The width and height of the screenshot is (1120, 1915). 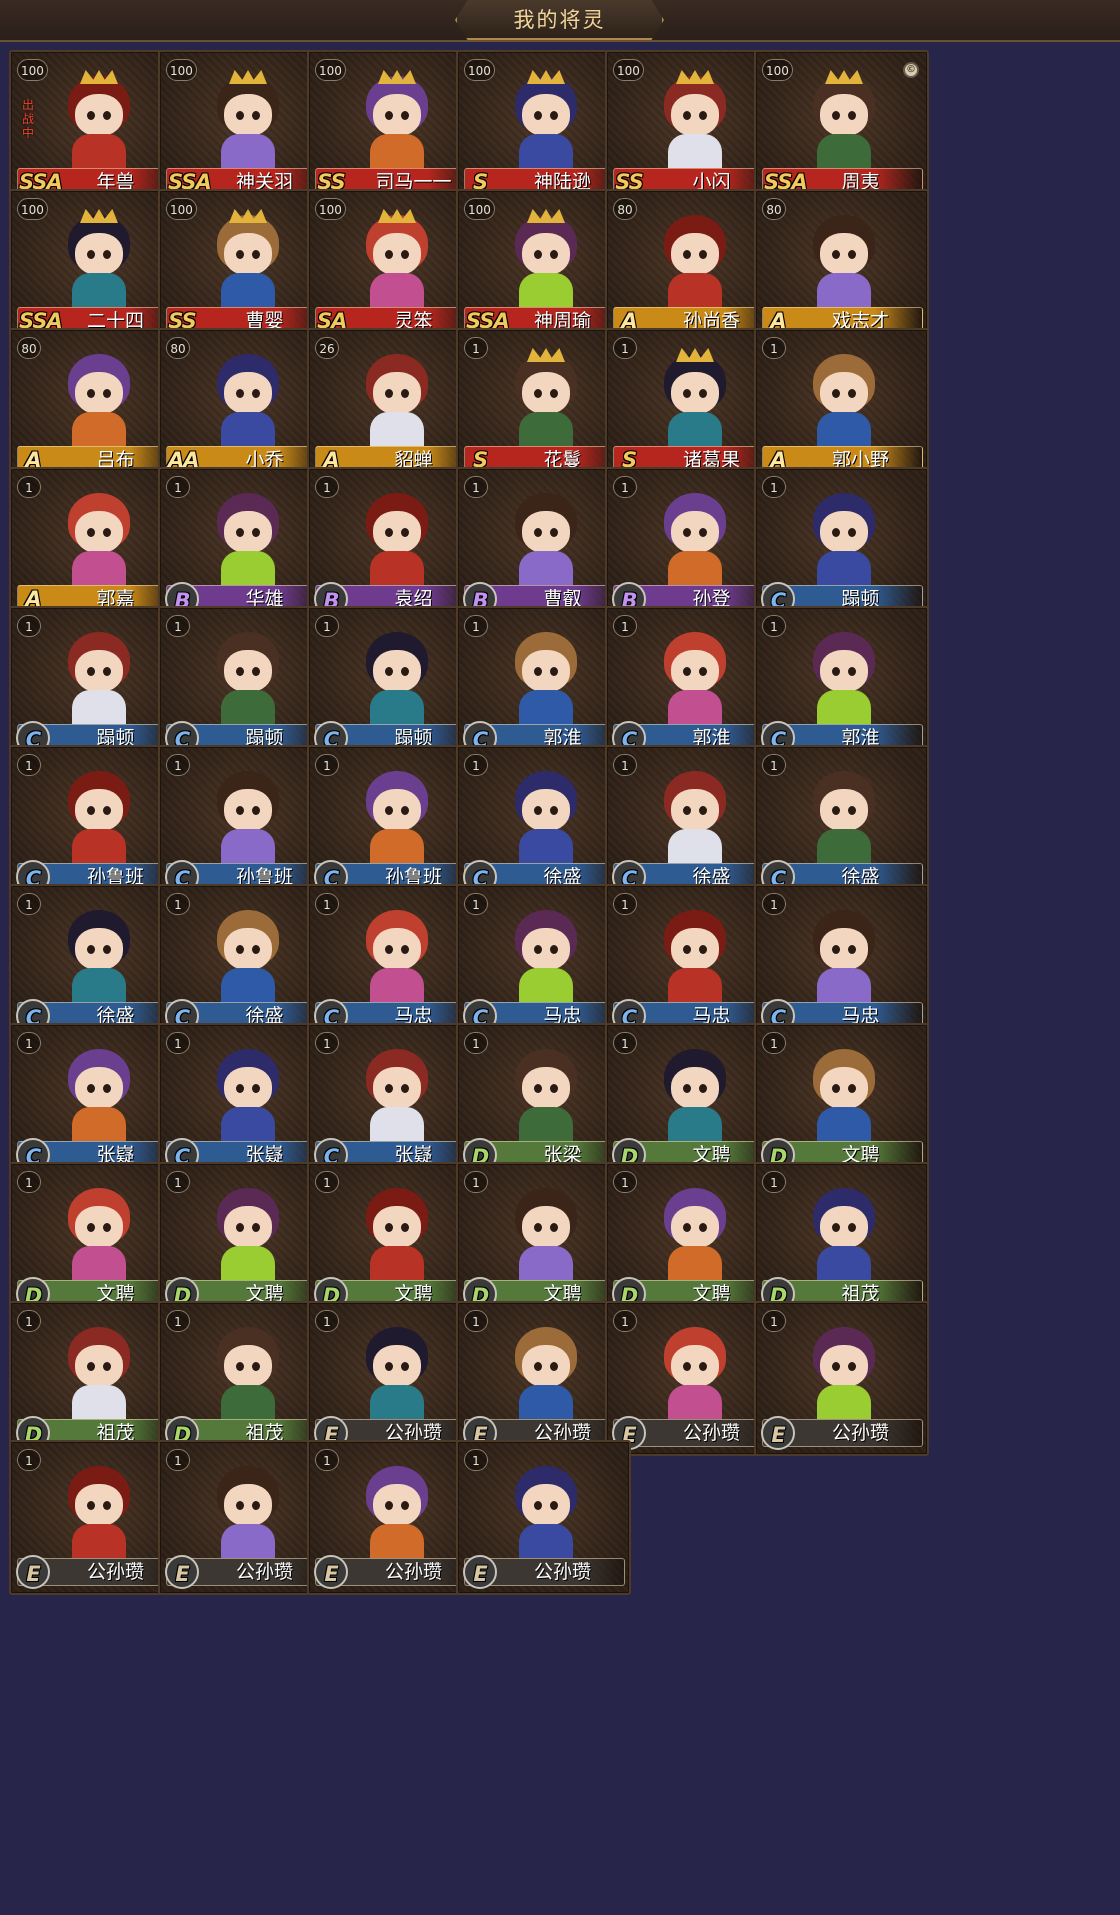 I want to click on general-card: 1 徐盛 C, so click(x=841, y=822).